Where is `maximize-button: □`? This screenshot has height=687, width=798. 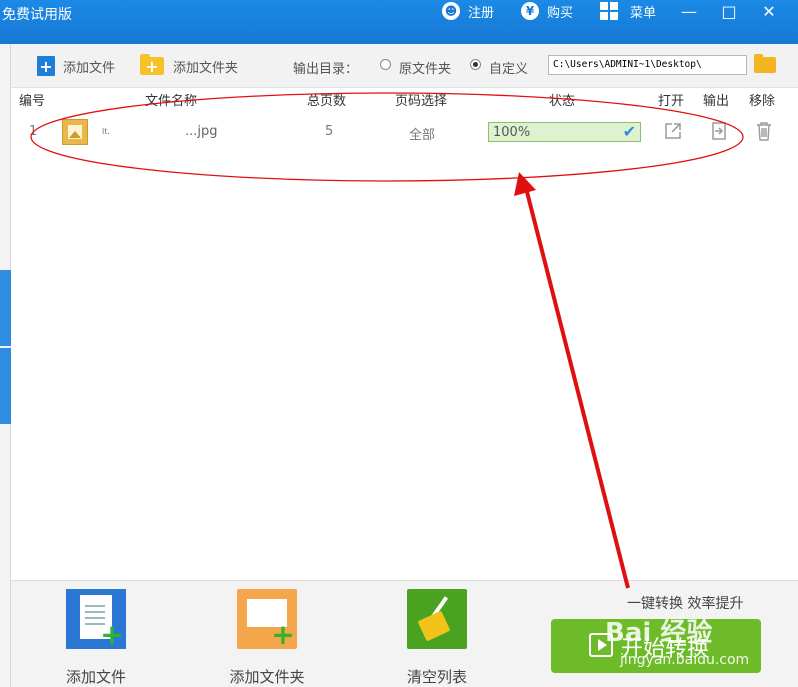
maximize-button: □ is located at coordinates (729, 11).